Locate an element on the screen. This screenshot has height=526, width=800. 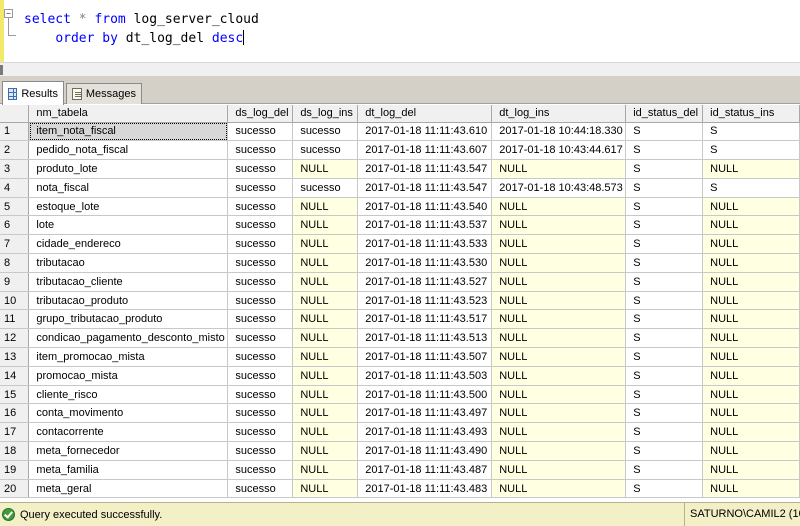
cell-nm-tabela: item_promocao_mista is located at coordinates (128, 357).